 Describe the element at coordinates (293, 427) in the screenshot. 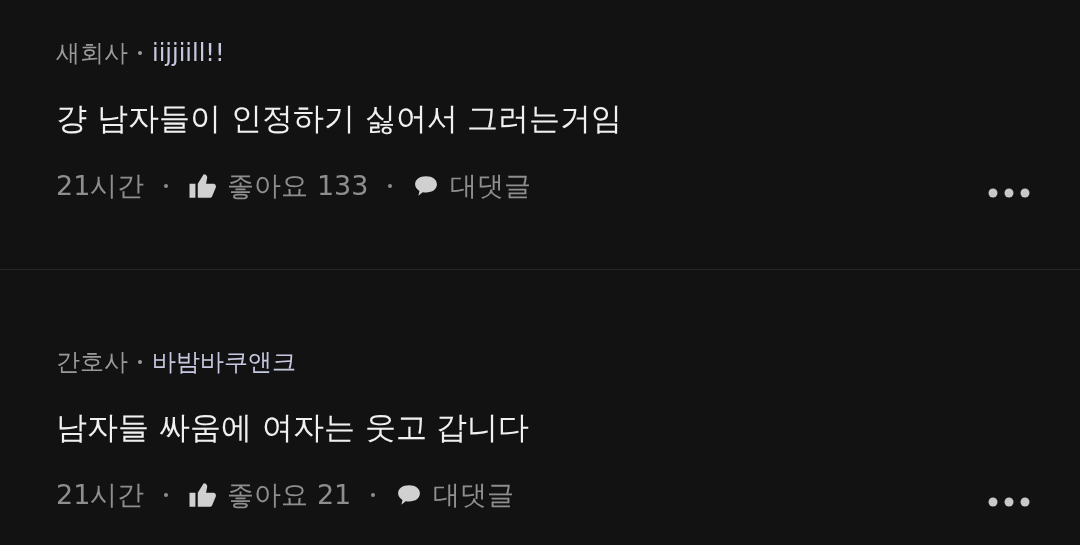

I see `comment-text: 남자들 싸움에 여자는 웃고 갑니다` at that location.